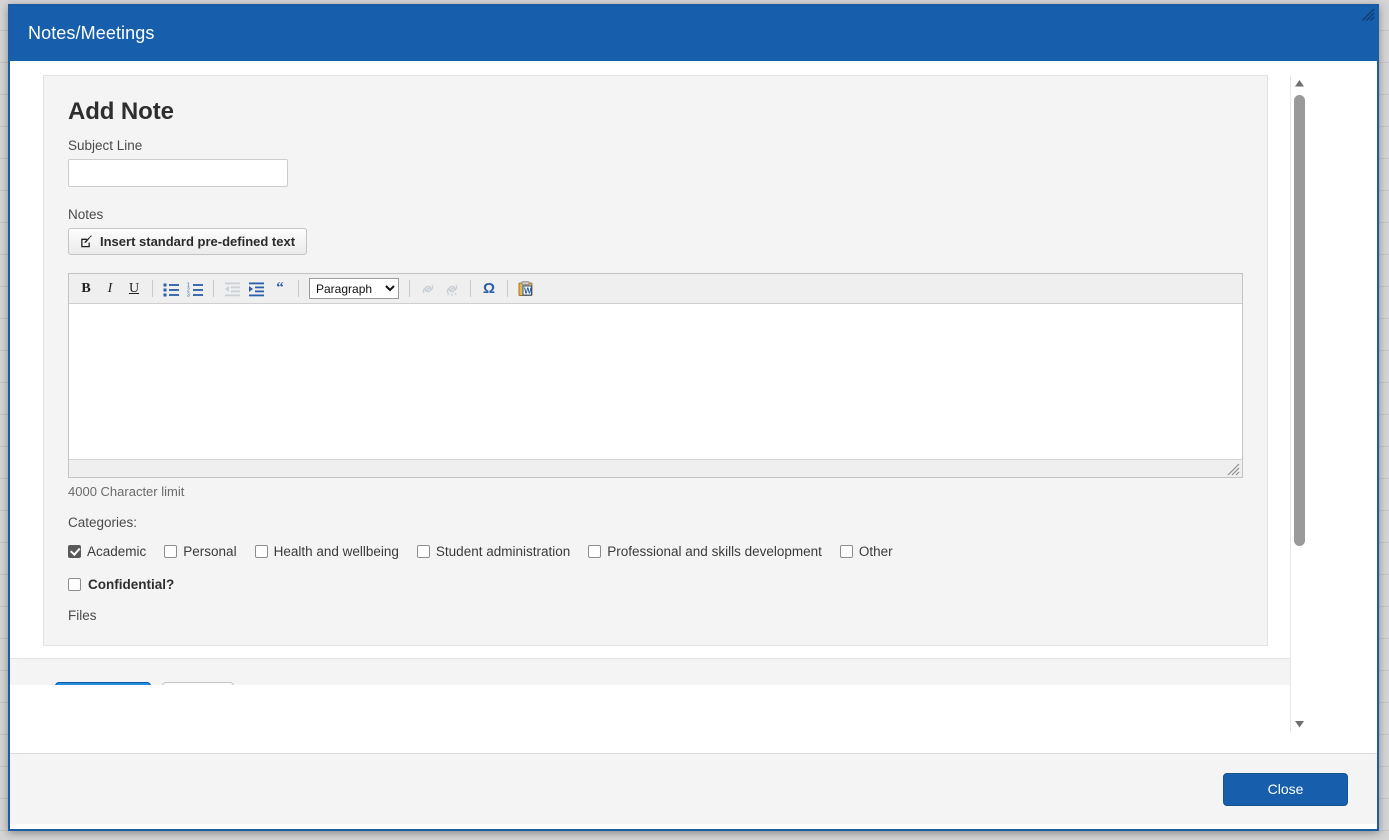 This screenshot has height=840, width=1389. Describe the element at coordinates (232, 289) in the screenshot. I see `outdent-icon` at that location.